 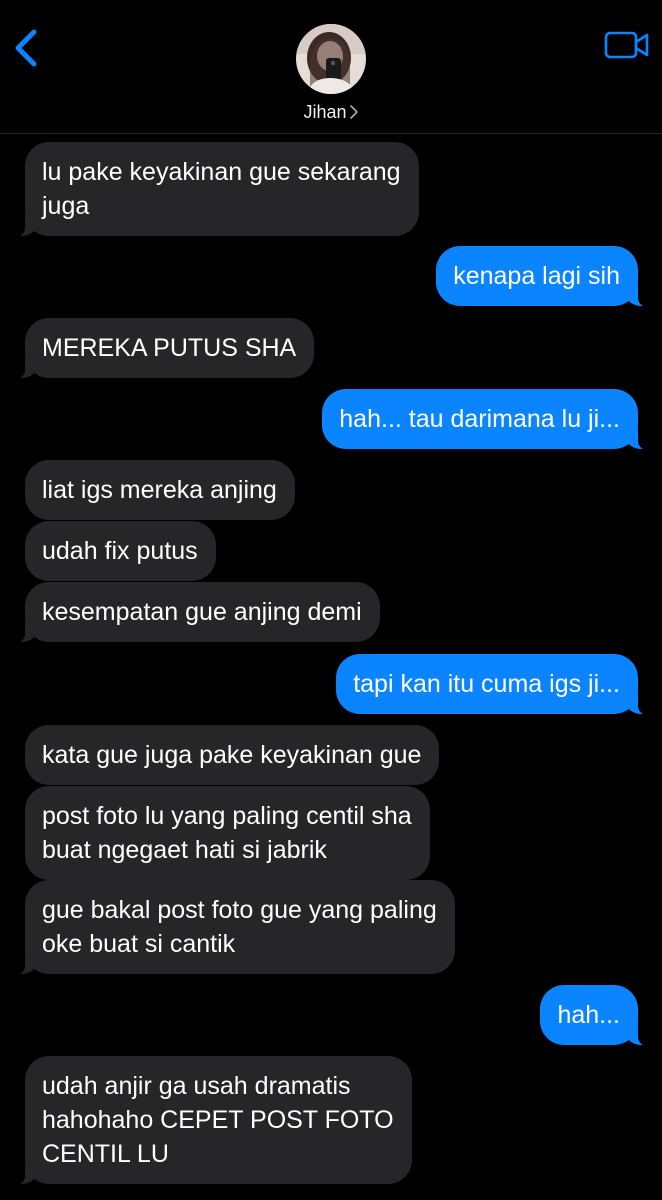 I want to click on message-line: oke buat si cantik, so click(x=139, y=944).